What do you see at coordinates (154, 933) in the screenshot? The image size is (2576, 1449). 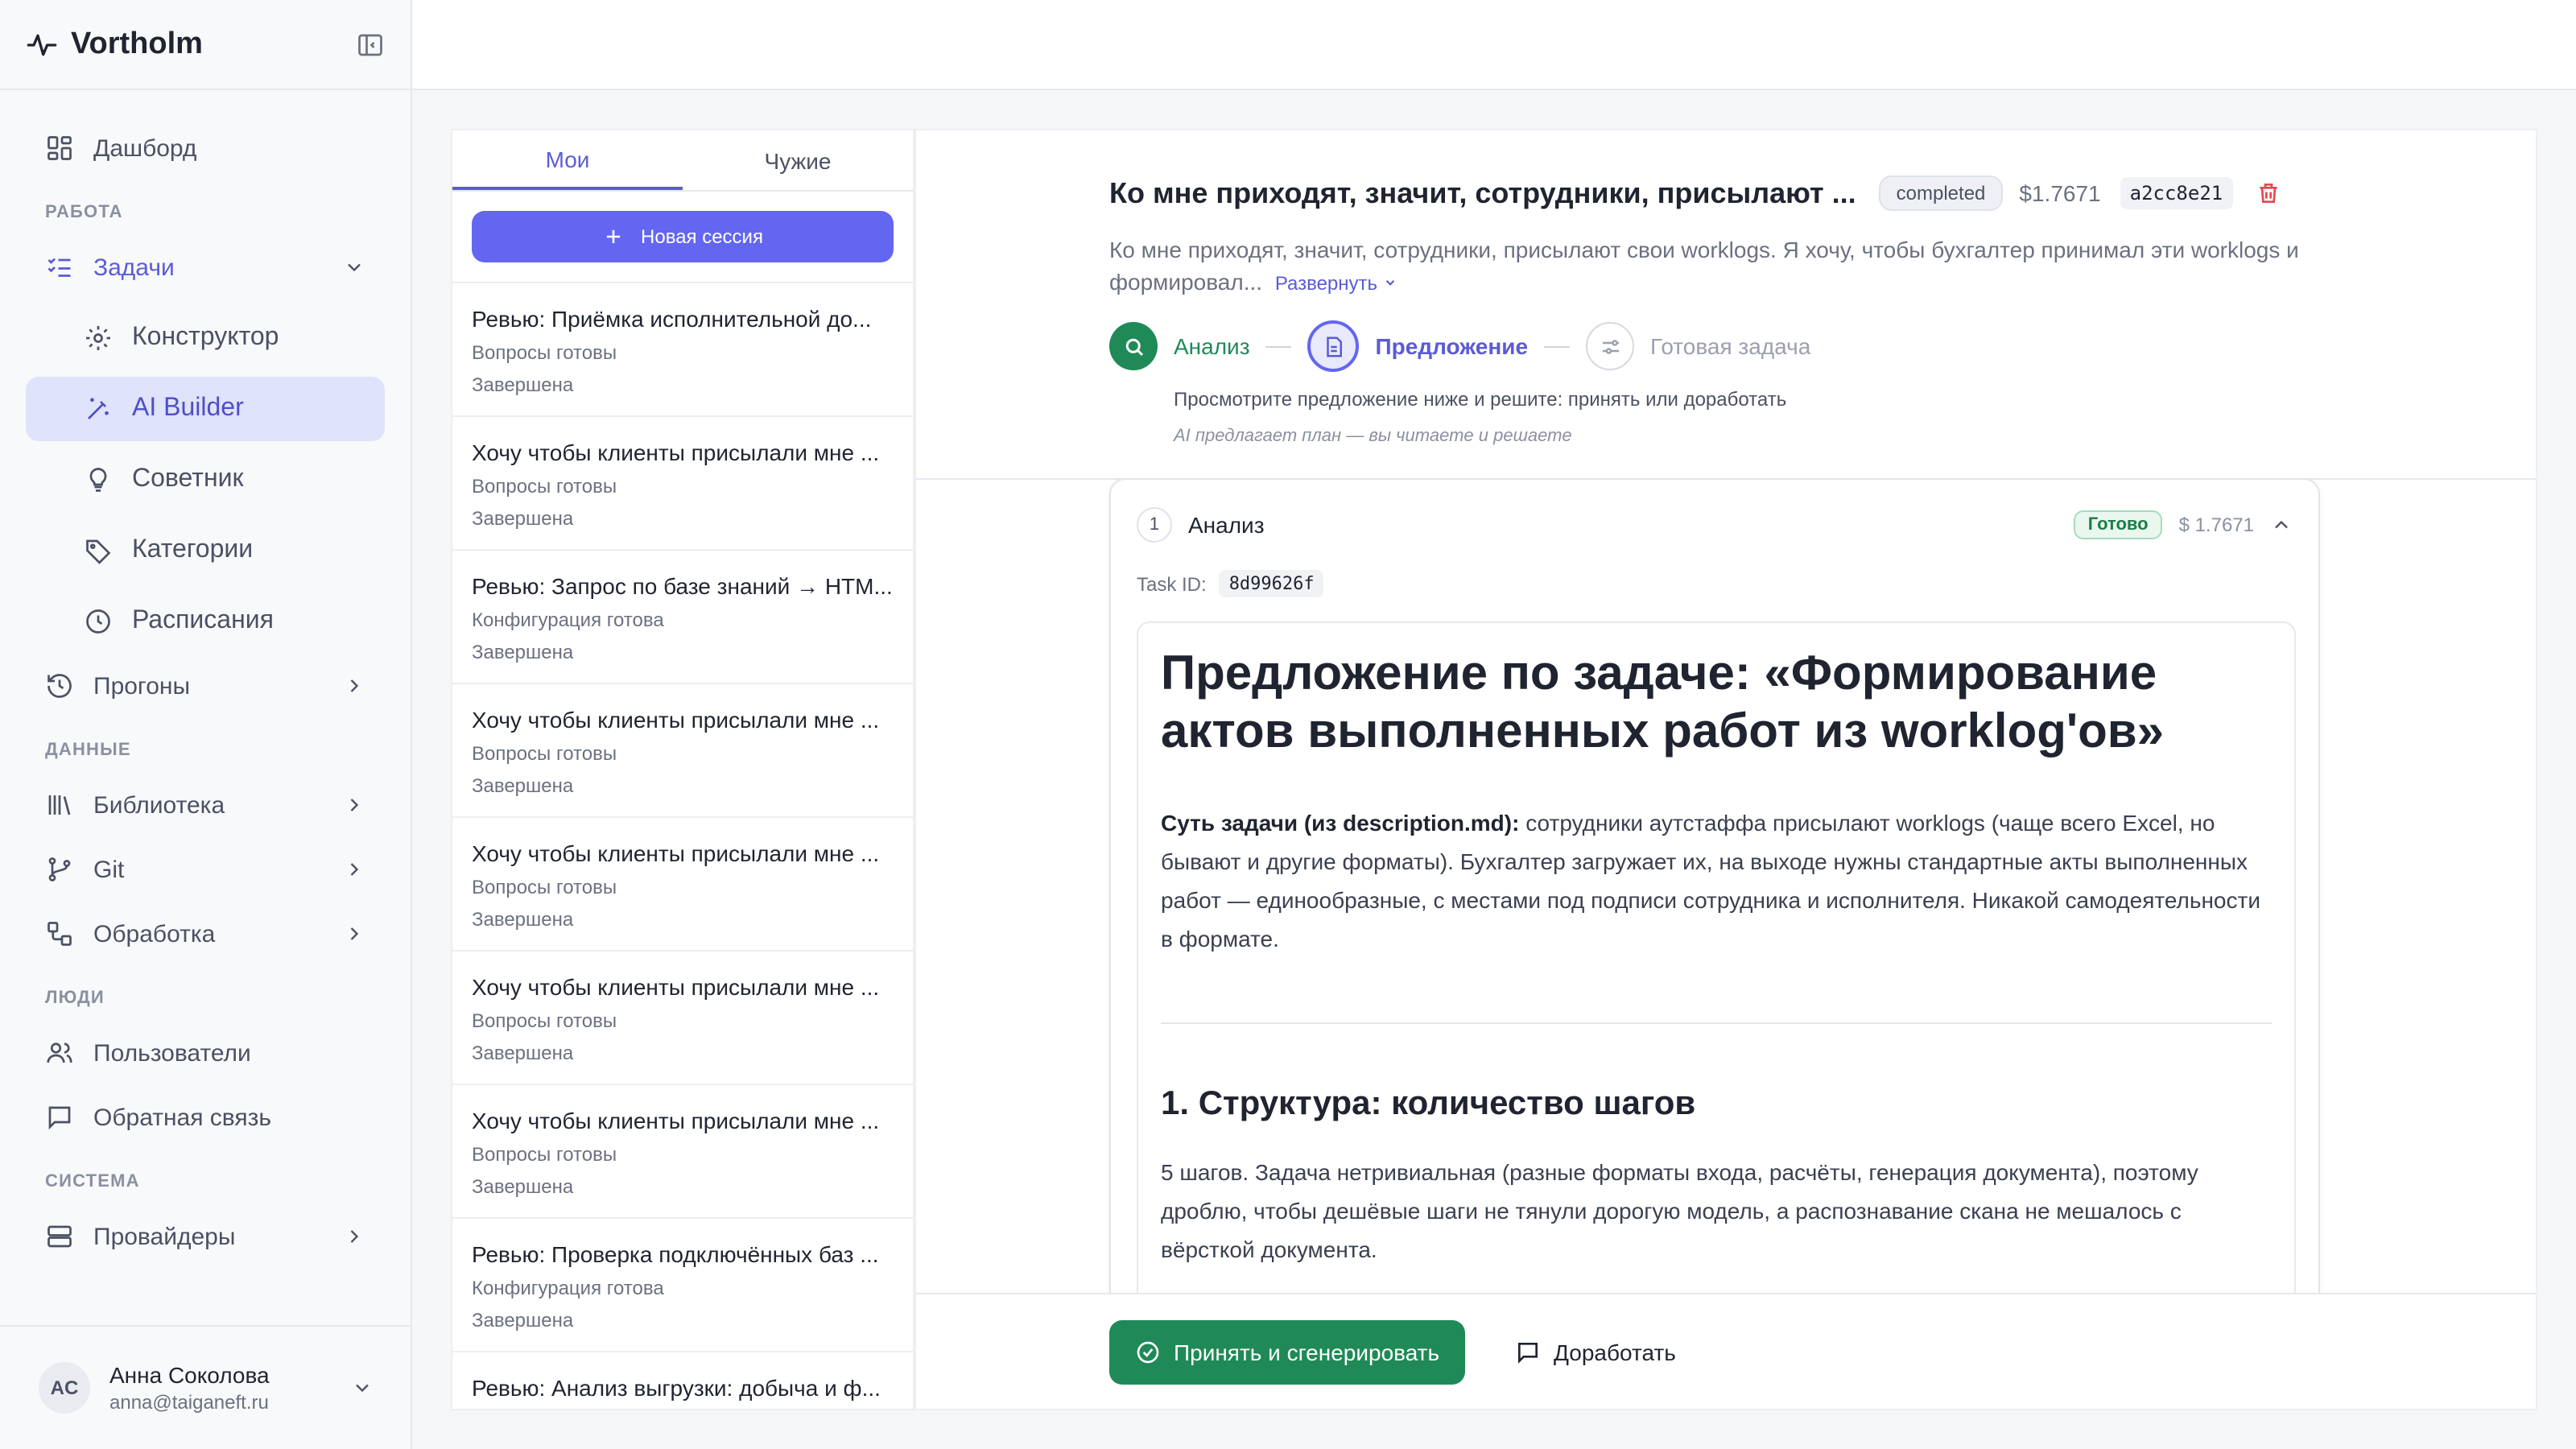 I see `sidebar-item-label: Обработка` at bounding box center [154, 933].